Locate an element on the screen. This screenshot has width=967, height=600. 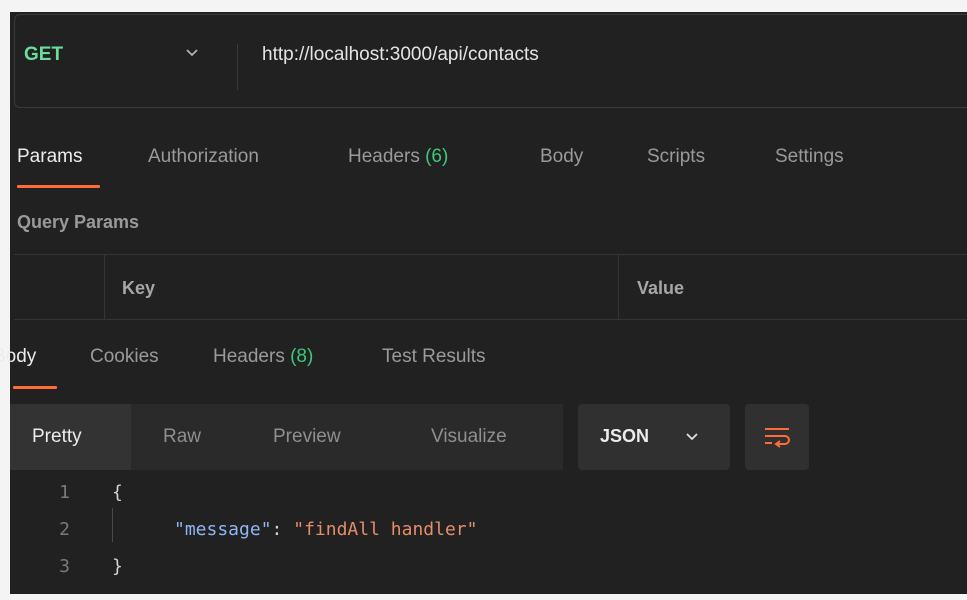
json-entry: "message": "findAll handler" is located at coordinates (325, 529).